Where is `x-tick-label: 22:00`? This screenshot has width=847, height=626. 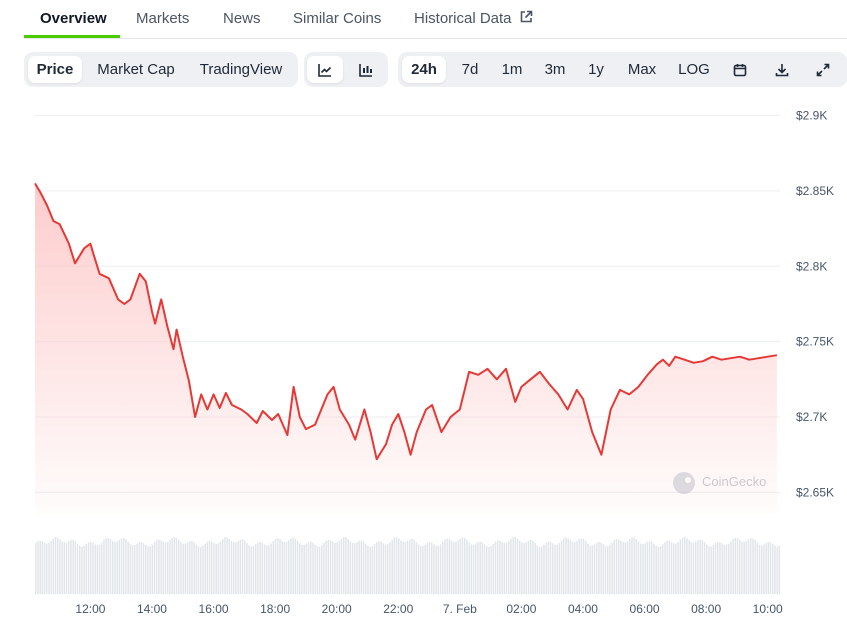
x-tick-label: 22:00 is located at coordinates (398, 609).